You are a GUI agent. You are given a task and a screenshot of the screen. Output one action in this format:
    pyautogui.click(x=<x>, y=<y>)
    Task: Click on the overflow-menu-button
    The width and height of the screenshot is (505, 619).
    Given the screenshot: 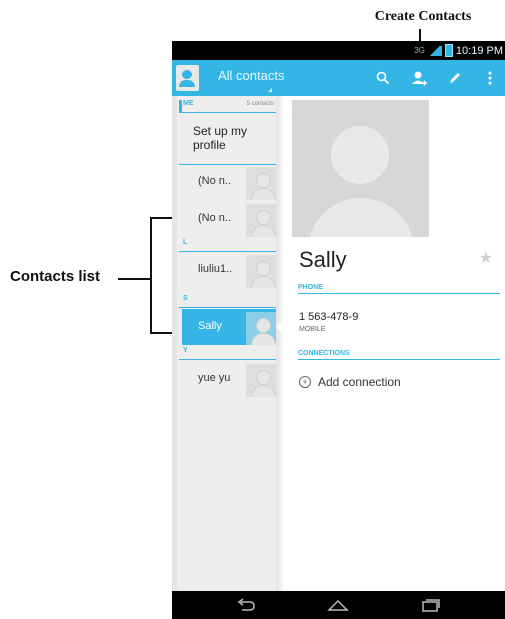 What is the action you would take?
    pyautogui.click(x=490, y=78)
    